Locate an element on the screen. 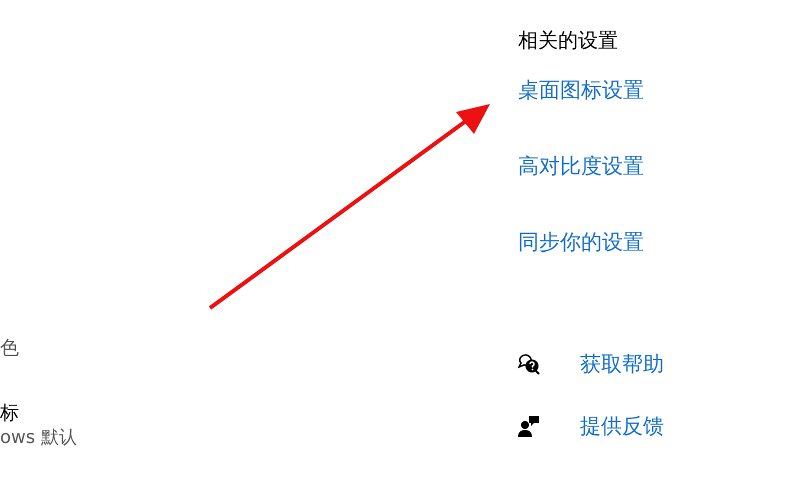 Image resolution: width=800 pixels, height=482 pixels. settings-link: 高对比度设置 is located at coordinates (591, 166).